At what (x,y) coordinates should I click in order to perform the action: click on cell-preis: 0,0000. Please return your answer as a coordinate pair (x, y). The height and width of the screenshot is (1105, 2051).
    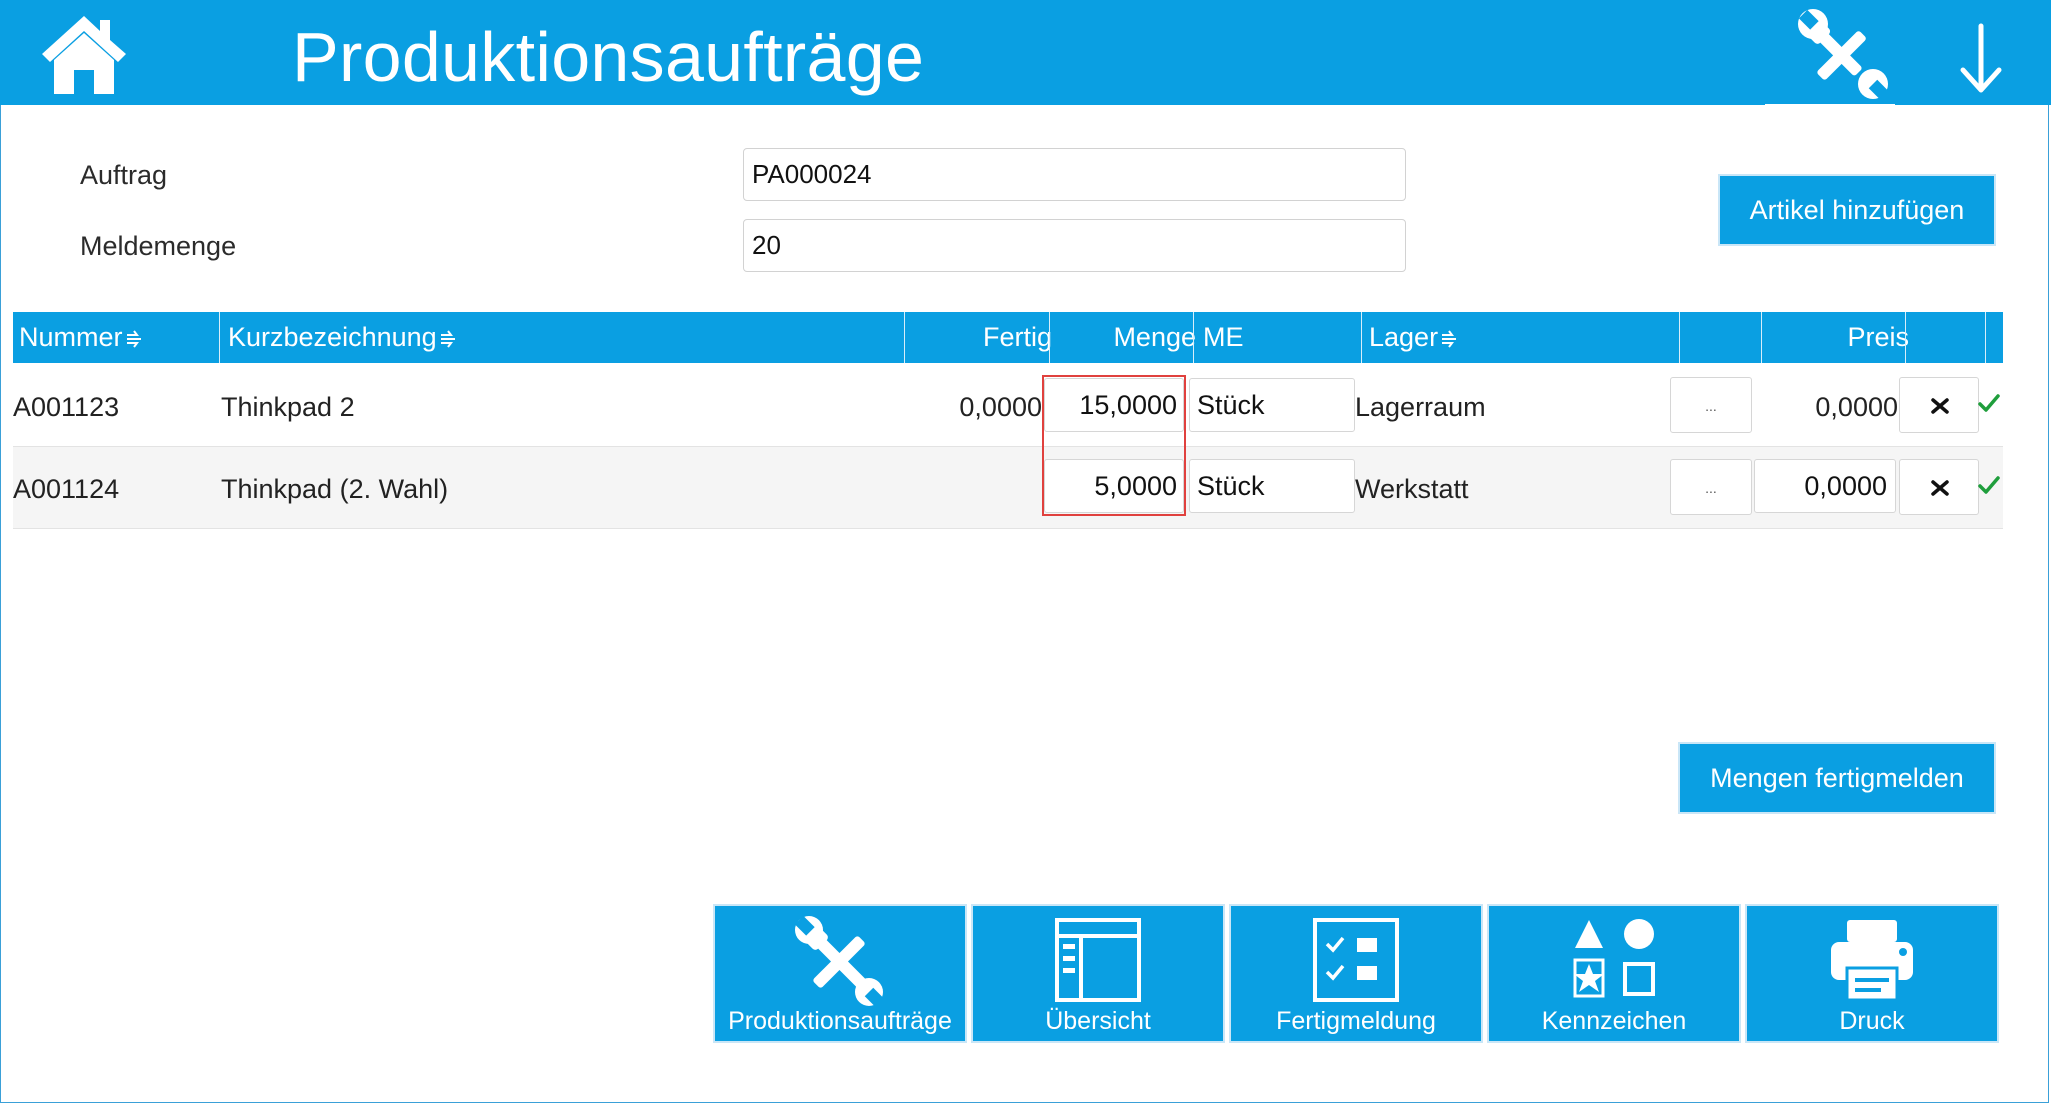
    Looking at the image, I should click on (1856, 407).